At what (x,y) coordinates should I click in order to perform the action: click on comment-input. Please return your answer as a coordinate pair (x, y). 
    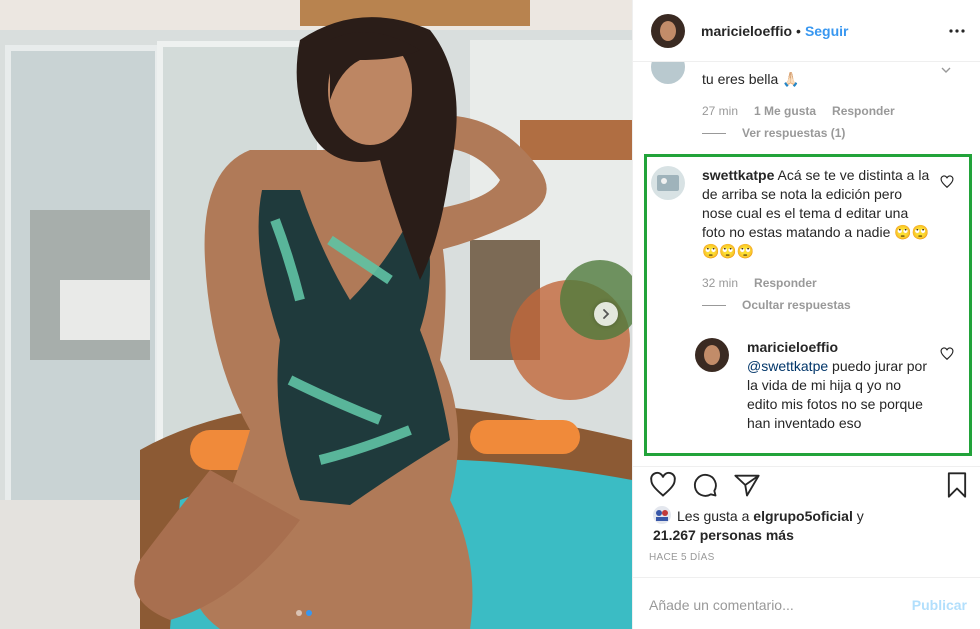
    Looking at the image, I should click on (774, 605).